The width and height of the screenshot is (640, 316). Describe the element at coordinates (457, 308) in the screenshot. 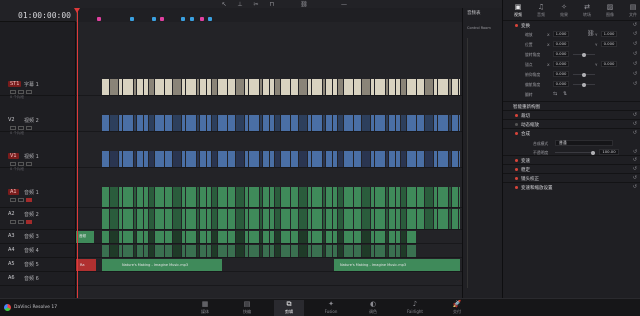

I see `page-tab-6: 🚀 交付` at that location.